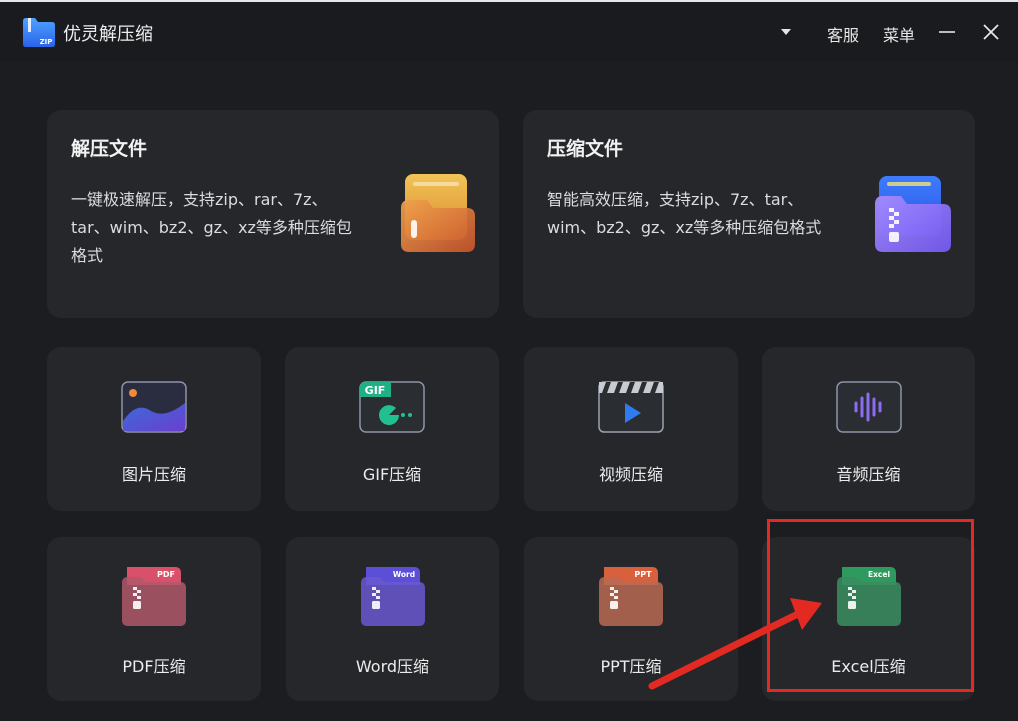  I want to click on word-badge-text: Word, so click(404, 574).